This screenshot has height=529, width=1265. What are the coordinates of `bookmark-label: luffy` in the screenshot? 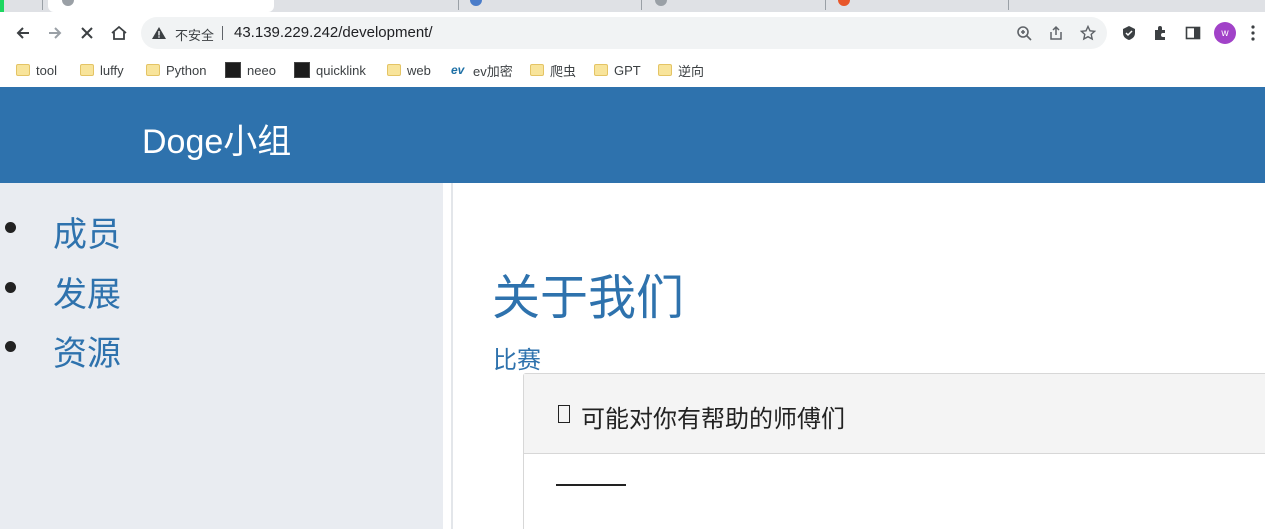 It's located at (112, 70).